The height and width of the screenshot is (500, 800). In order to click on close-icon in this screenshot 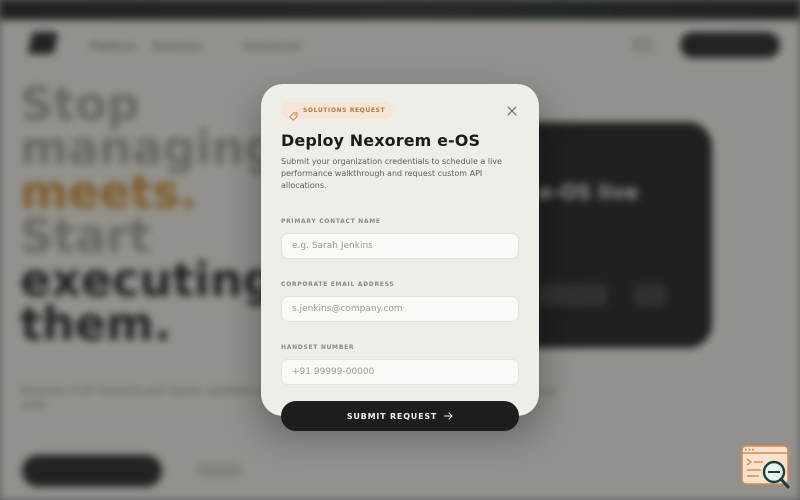, I will do `click(512, 111)`.